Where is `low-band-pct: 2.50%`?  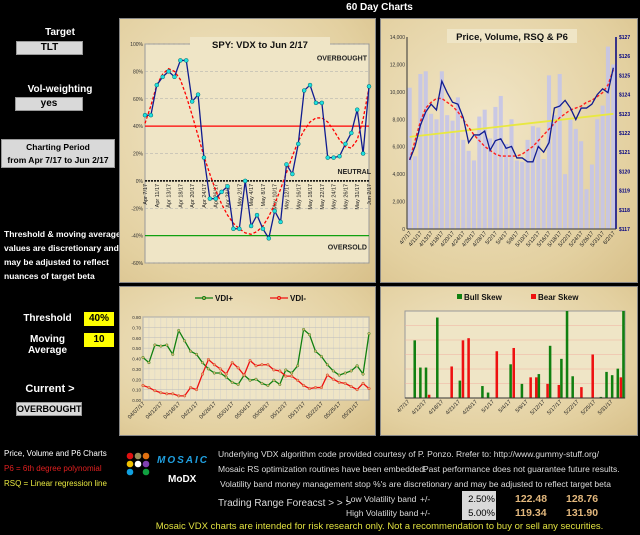
low-band-pct: 2.50% is located at coordinates (478, 499).